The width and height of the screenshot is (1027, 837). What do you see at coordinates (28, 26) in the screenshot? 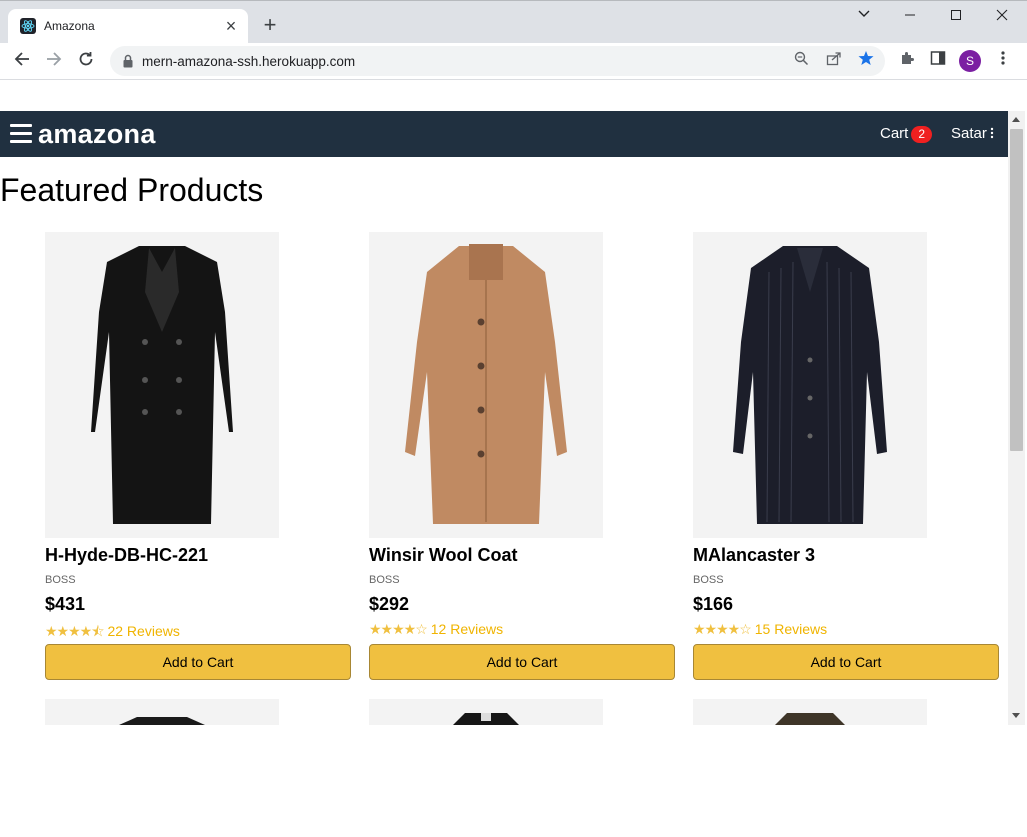
I see `react-favicon-icon` at bounding box center [28, 26].